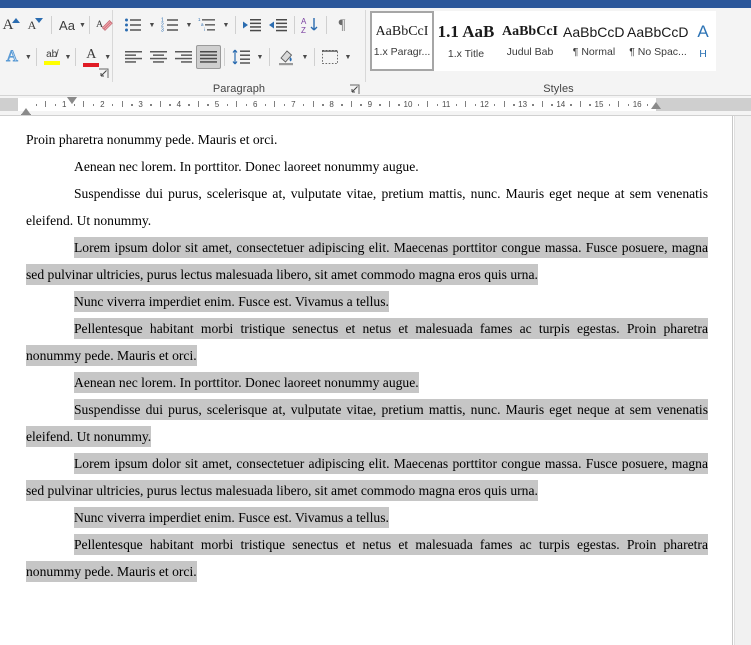  I want to click on paragraph-group-label: Paragraph, so click(239, 89).